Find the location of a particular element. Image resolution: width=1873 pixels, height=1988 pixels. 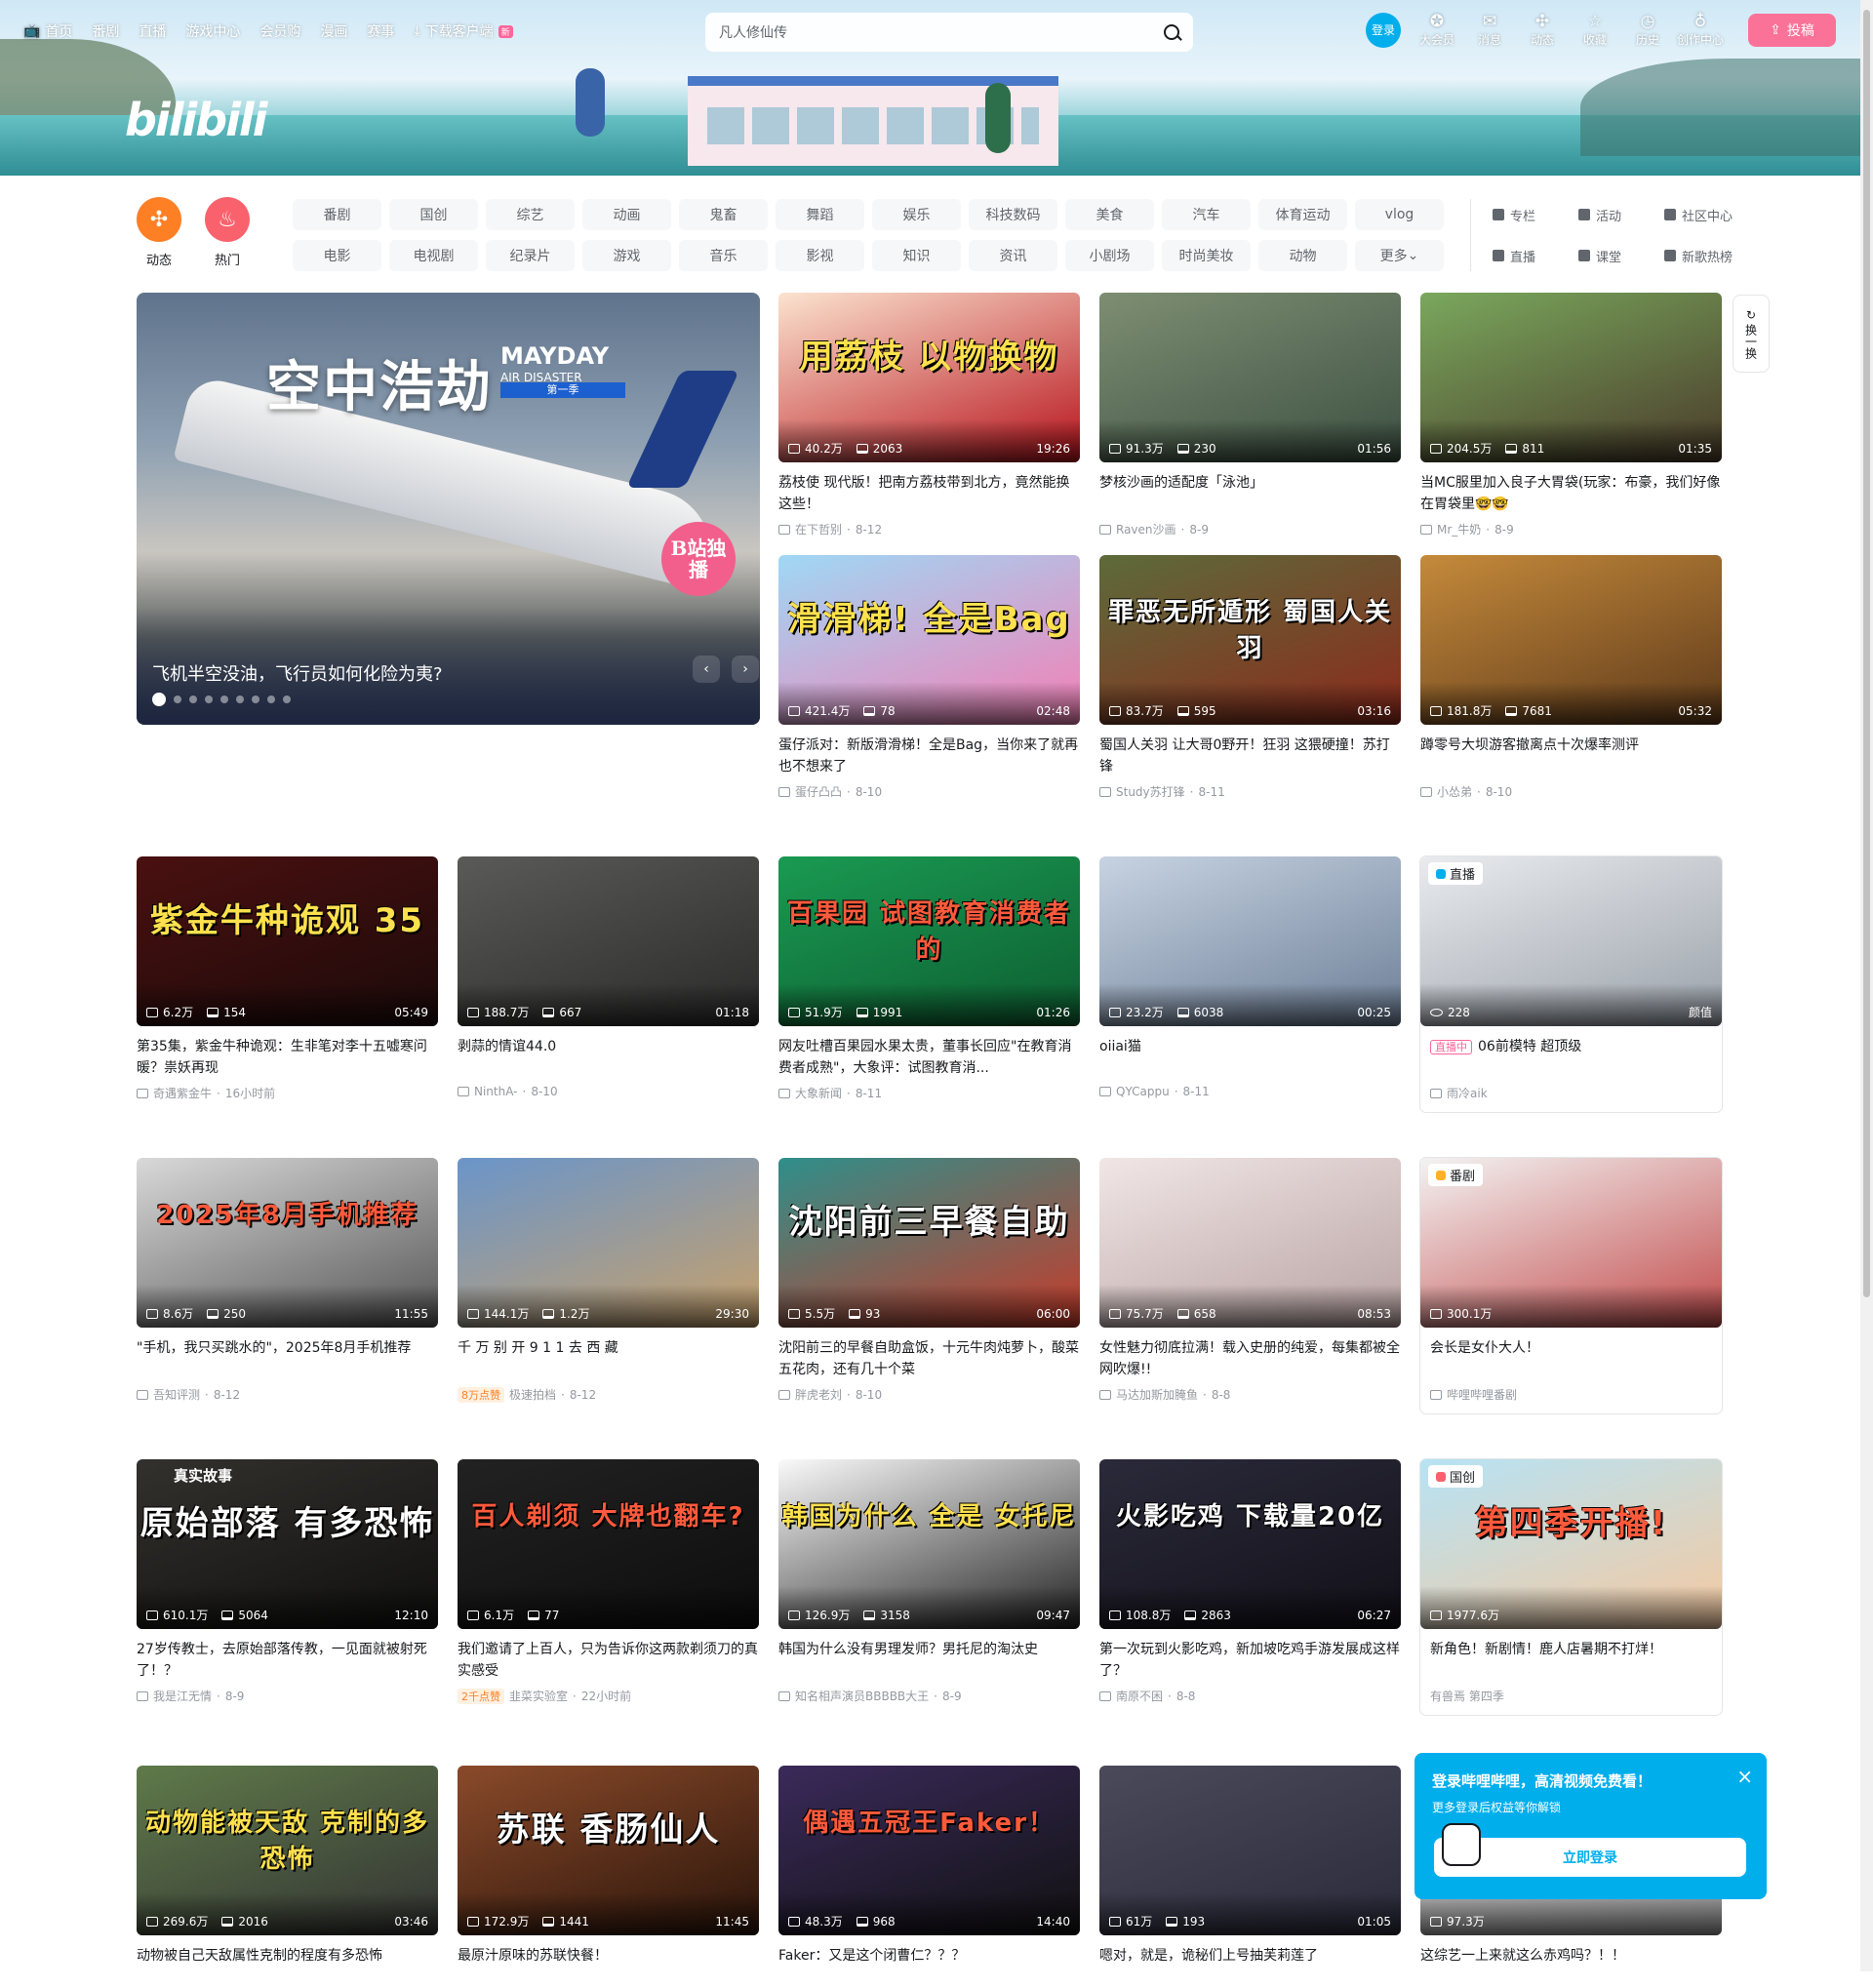

video-card: 91.3万 230 01:56 梦核沙画的适配度「泳池」 Raven沙画 · 8-9 is located at coordinates (1250, 415).